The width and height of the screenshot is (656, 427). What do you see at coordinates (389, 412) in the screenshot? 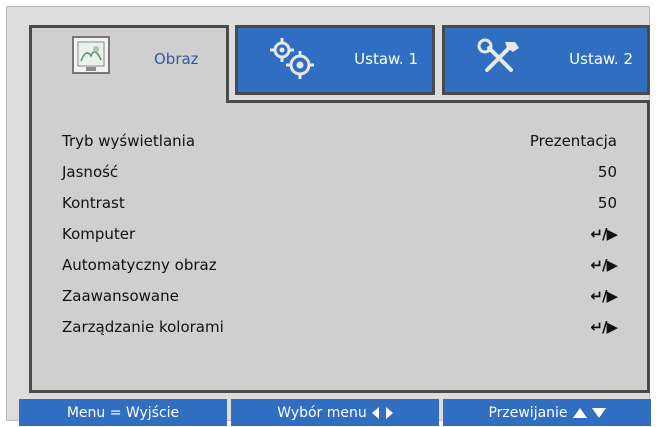
I see `right-arrow-icon` at bounding box center [389, 412].